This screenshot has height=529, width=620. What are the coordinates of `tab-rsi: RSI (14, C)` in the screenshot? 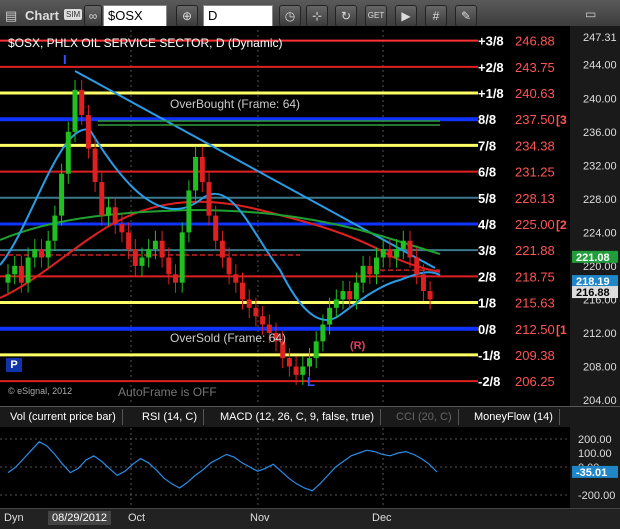 It's located at (170, 417).